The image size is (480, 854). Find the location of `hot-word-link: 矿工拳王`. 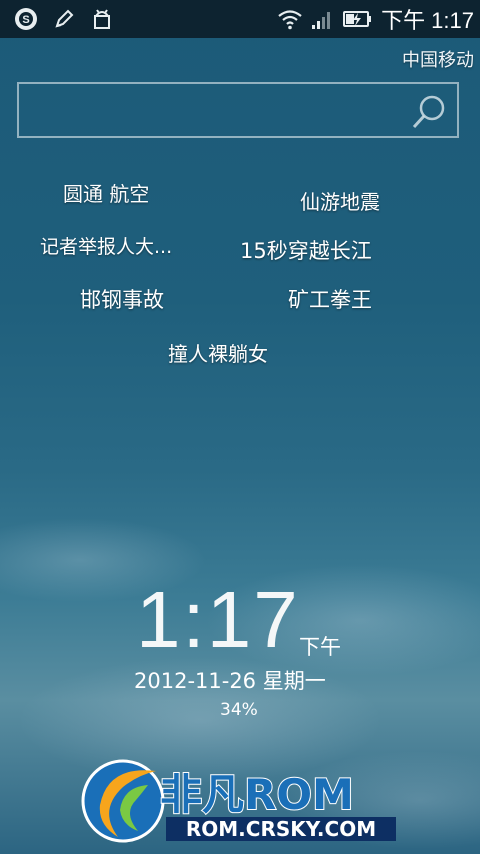

hot-word-link: 矿工拳王 is located at coordinates (330, 299).